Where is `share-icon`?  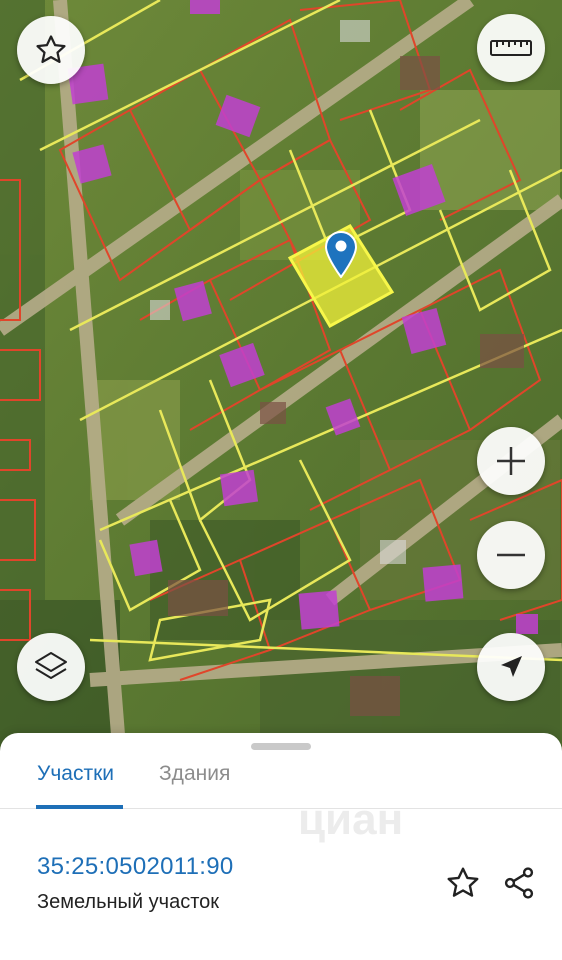
share-icon is located at coordinates (519, 883).